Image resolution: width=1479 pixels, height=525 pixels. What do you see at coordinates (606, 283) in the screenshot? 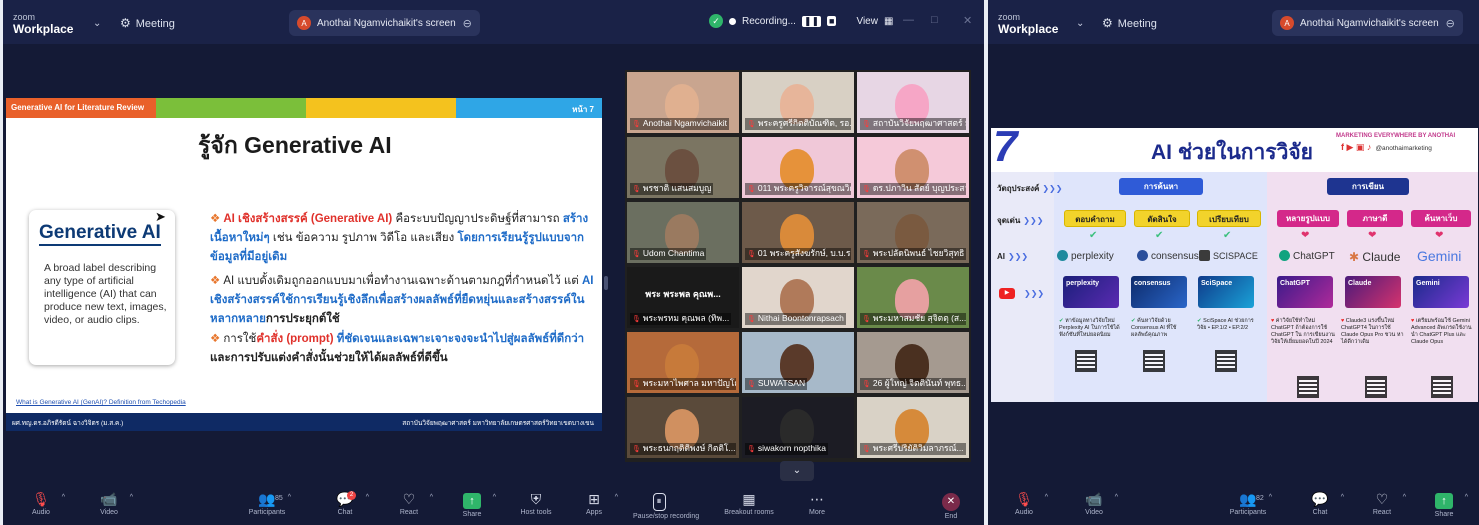
I see `split-drag-handle` at bounding box center [606, 283].